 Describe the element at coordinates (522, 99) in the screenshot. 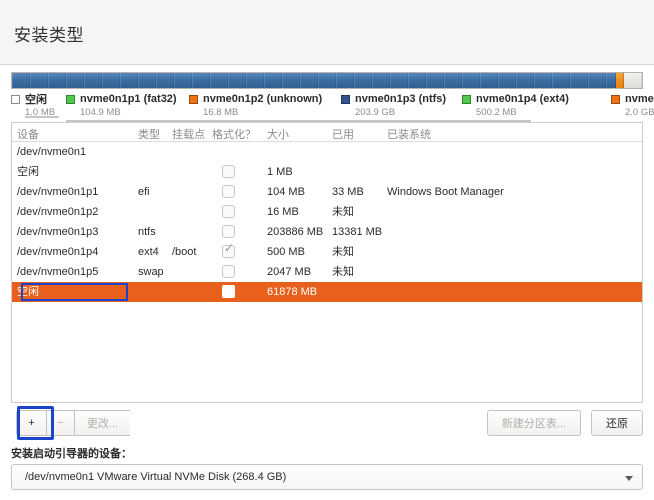

I see `legend-item-label: nvme0n1p4 (ext4)` at that location.